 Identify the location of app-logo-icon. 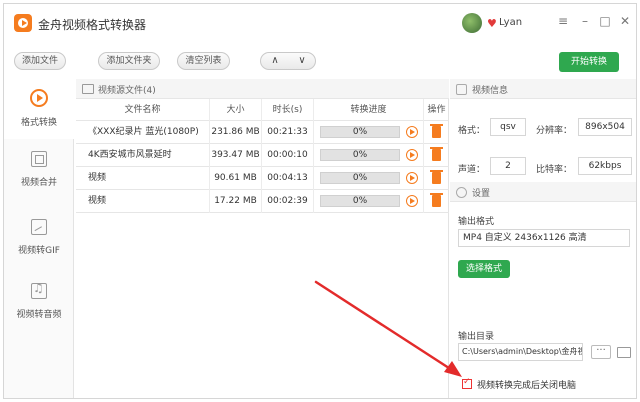
(23, 23).